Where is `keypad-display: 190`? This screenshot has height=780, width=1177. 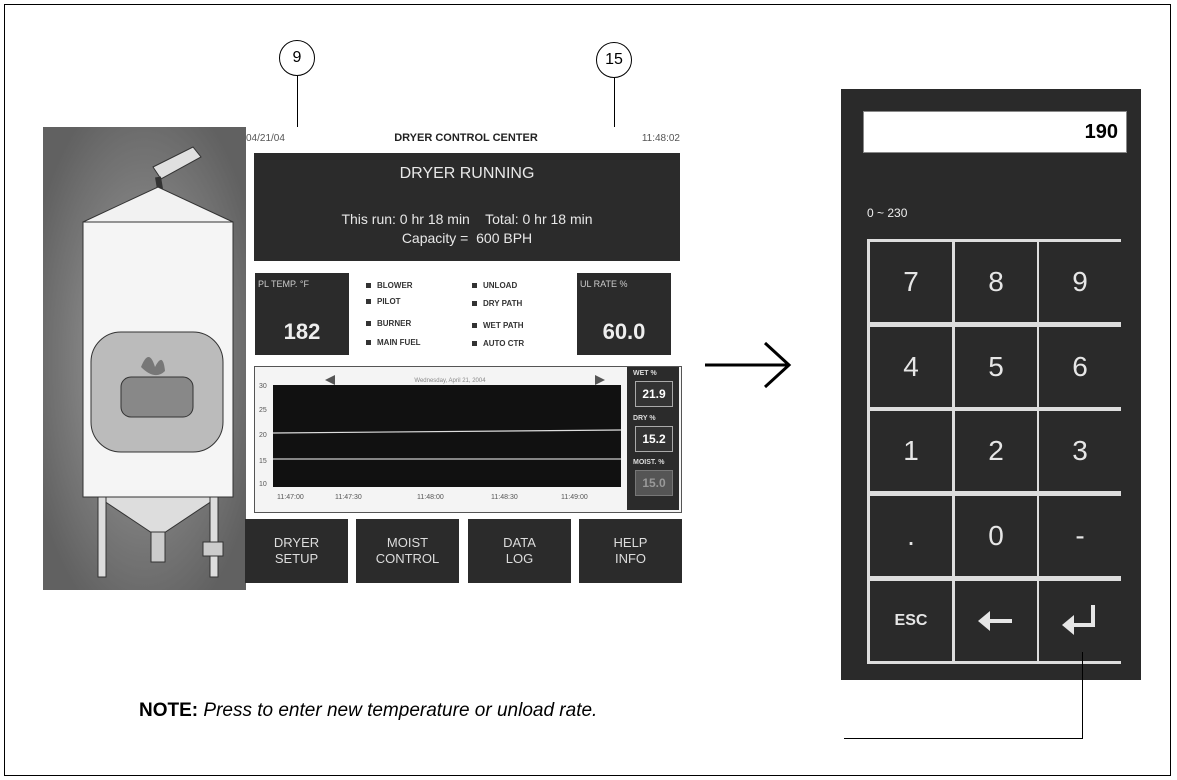
keypad-display: 190 is located at coordinates (995, 132).